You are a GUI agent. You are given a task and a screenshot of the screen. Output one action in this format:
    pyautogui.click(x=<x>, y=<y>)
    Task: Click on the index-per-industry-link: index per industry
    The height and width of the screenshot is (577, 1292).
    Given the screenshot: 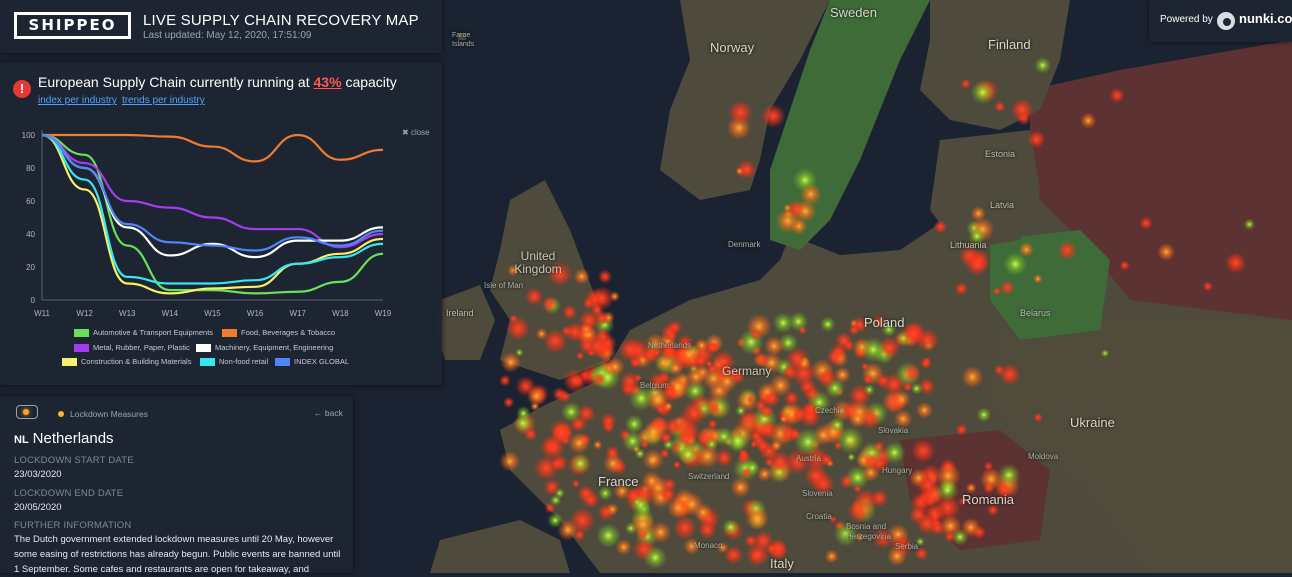 What is the action you would take?
    pyautogui.click(x=77, y=100)
    